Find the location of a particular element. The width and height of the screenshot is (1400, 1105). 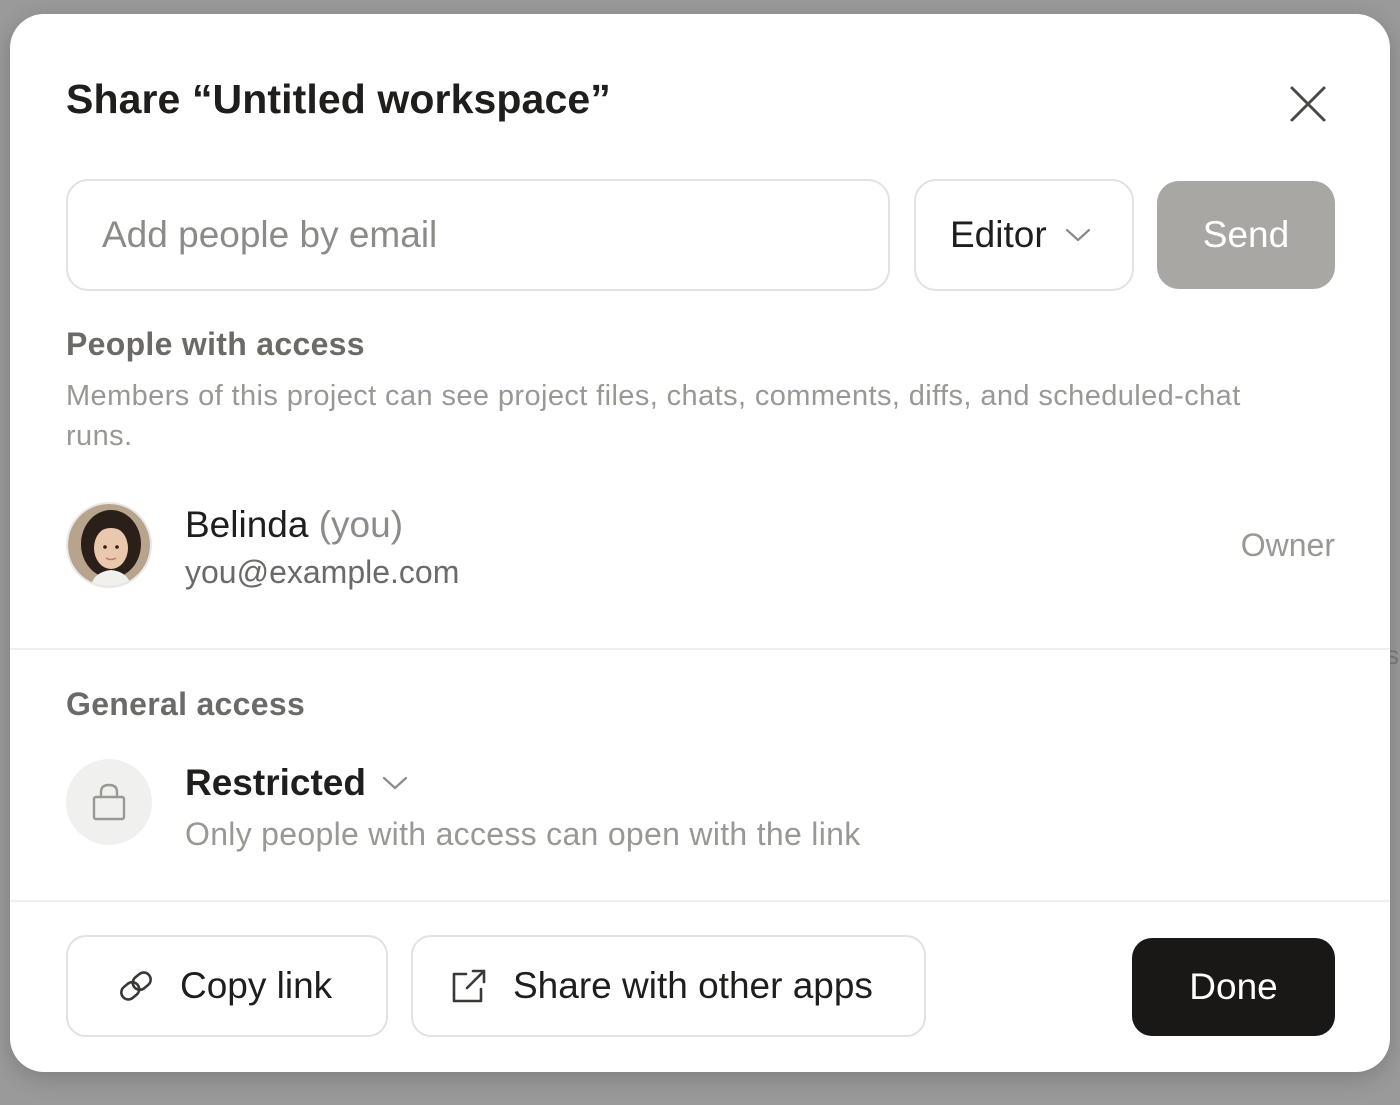

share-with-other-apps-label: Share with other apps is located at coordinates (693, 985).